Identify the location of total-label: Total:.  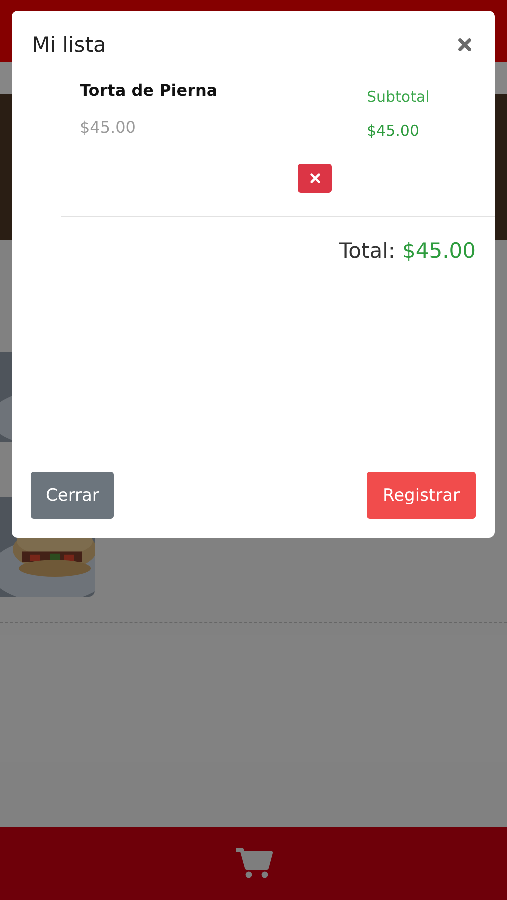
(367, 251).